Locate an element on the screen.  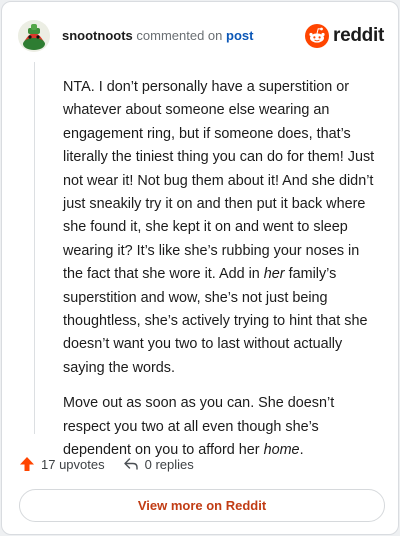
comment-emphasis: home is located at coordinates (281, 450).